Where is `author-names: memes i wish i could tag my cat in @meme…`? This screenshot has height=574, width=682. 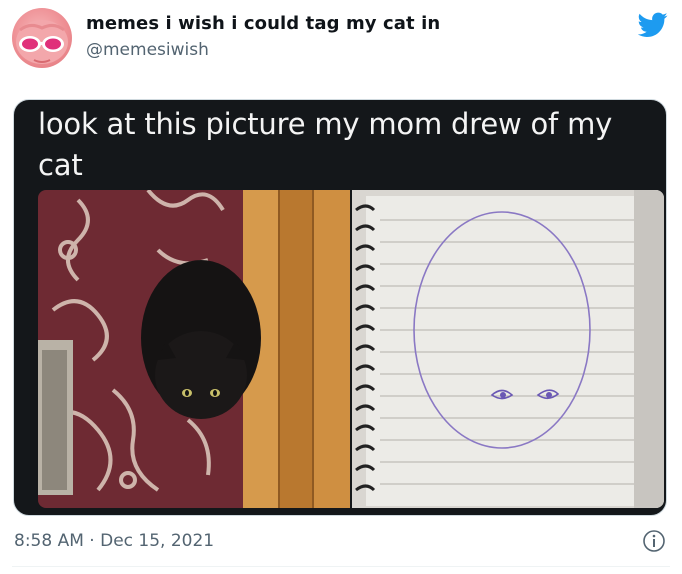
author-names: memes i wish i could tag my cat in @meme… is located at coordinates (263, 37).